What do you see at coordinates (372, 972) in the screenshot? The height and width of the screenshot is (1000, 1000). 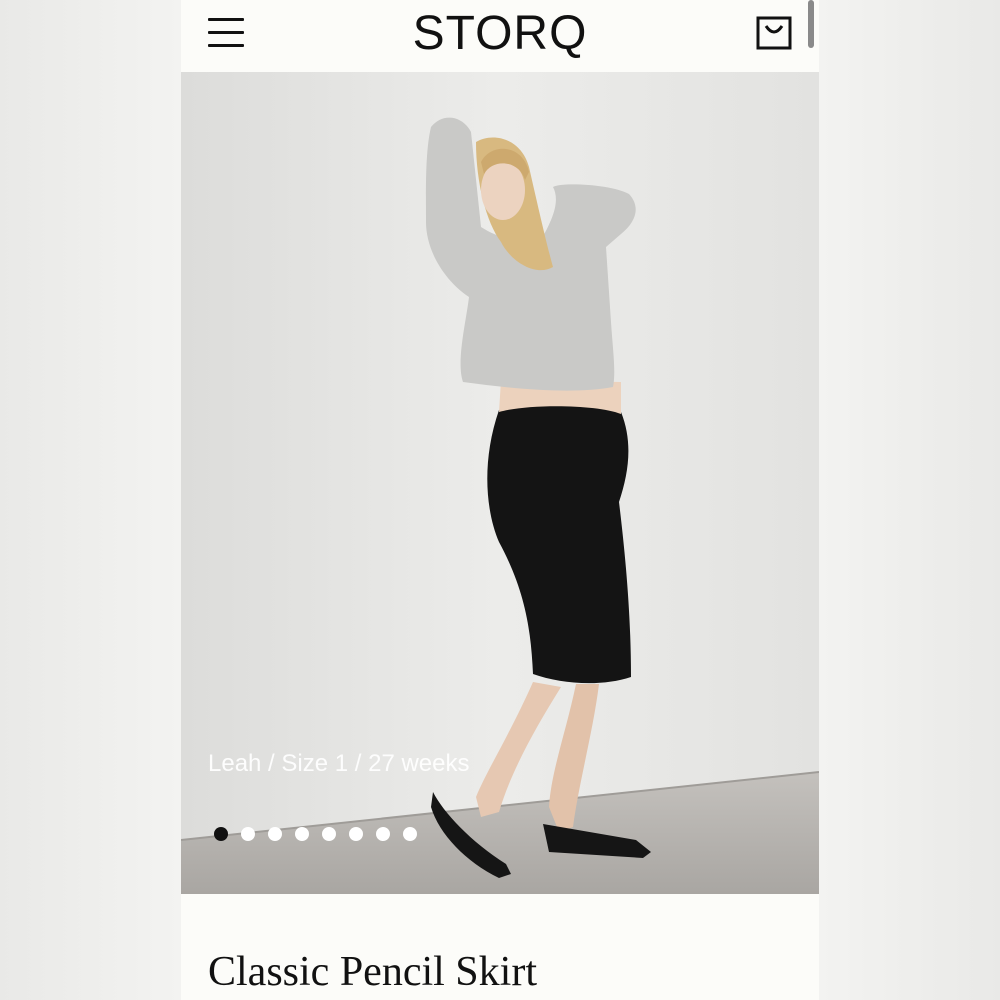 I see `product-title: Classic Pencil Skirt` at bounding box center [372, 972].